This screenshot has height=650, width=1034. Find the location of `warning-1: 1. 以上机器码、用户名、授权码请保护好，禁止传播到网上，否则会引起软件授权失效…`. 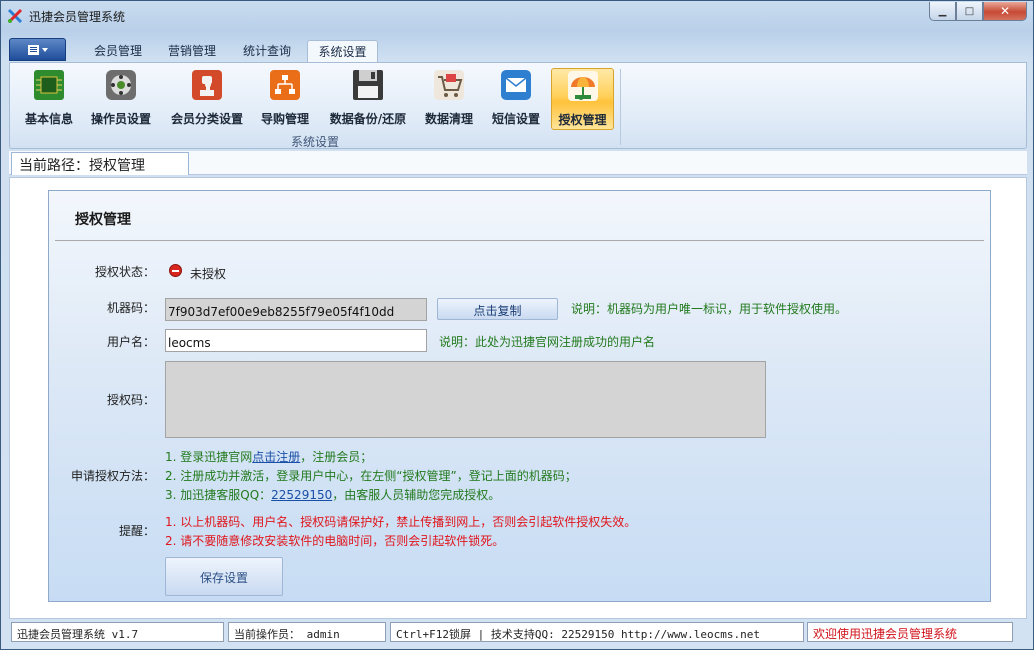

warning-1: 1. 以上机器码、用户名、授权码请保护好，禁止传播到网上，否则会引起软件授权失效… is located at coordinates (401, 522).